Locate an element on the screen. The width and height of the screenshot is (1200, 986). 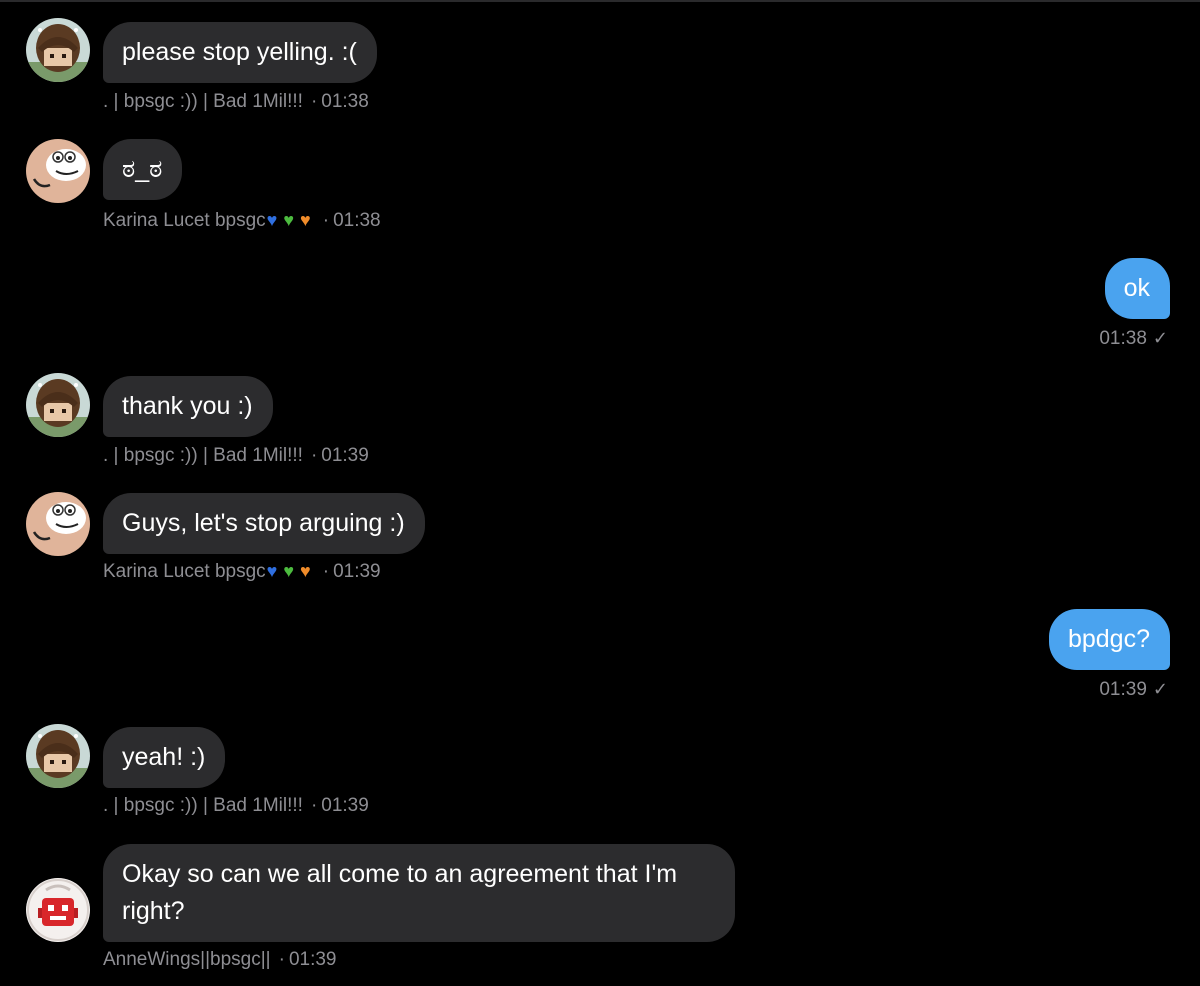
message-meta: Karina Lucet bpsgc♥ ♥ ♥ · 01:38 is located at coordinates (242, 221).